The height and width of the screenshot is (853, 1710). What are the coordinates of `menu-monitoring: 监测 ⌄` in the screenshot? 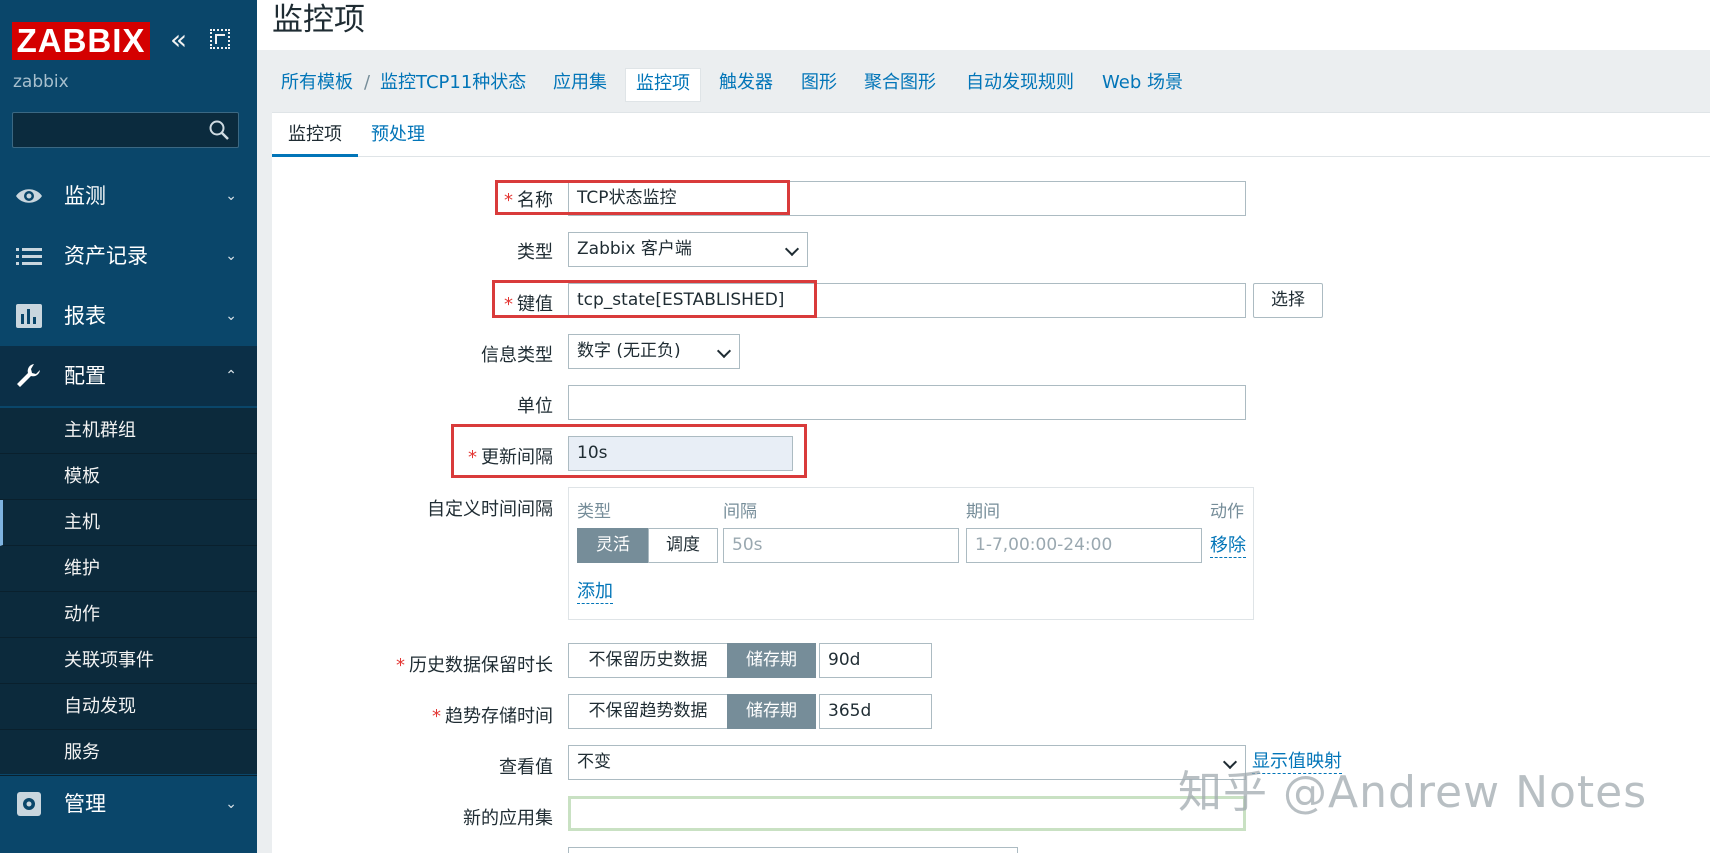 It's located at (128, 196).